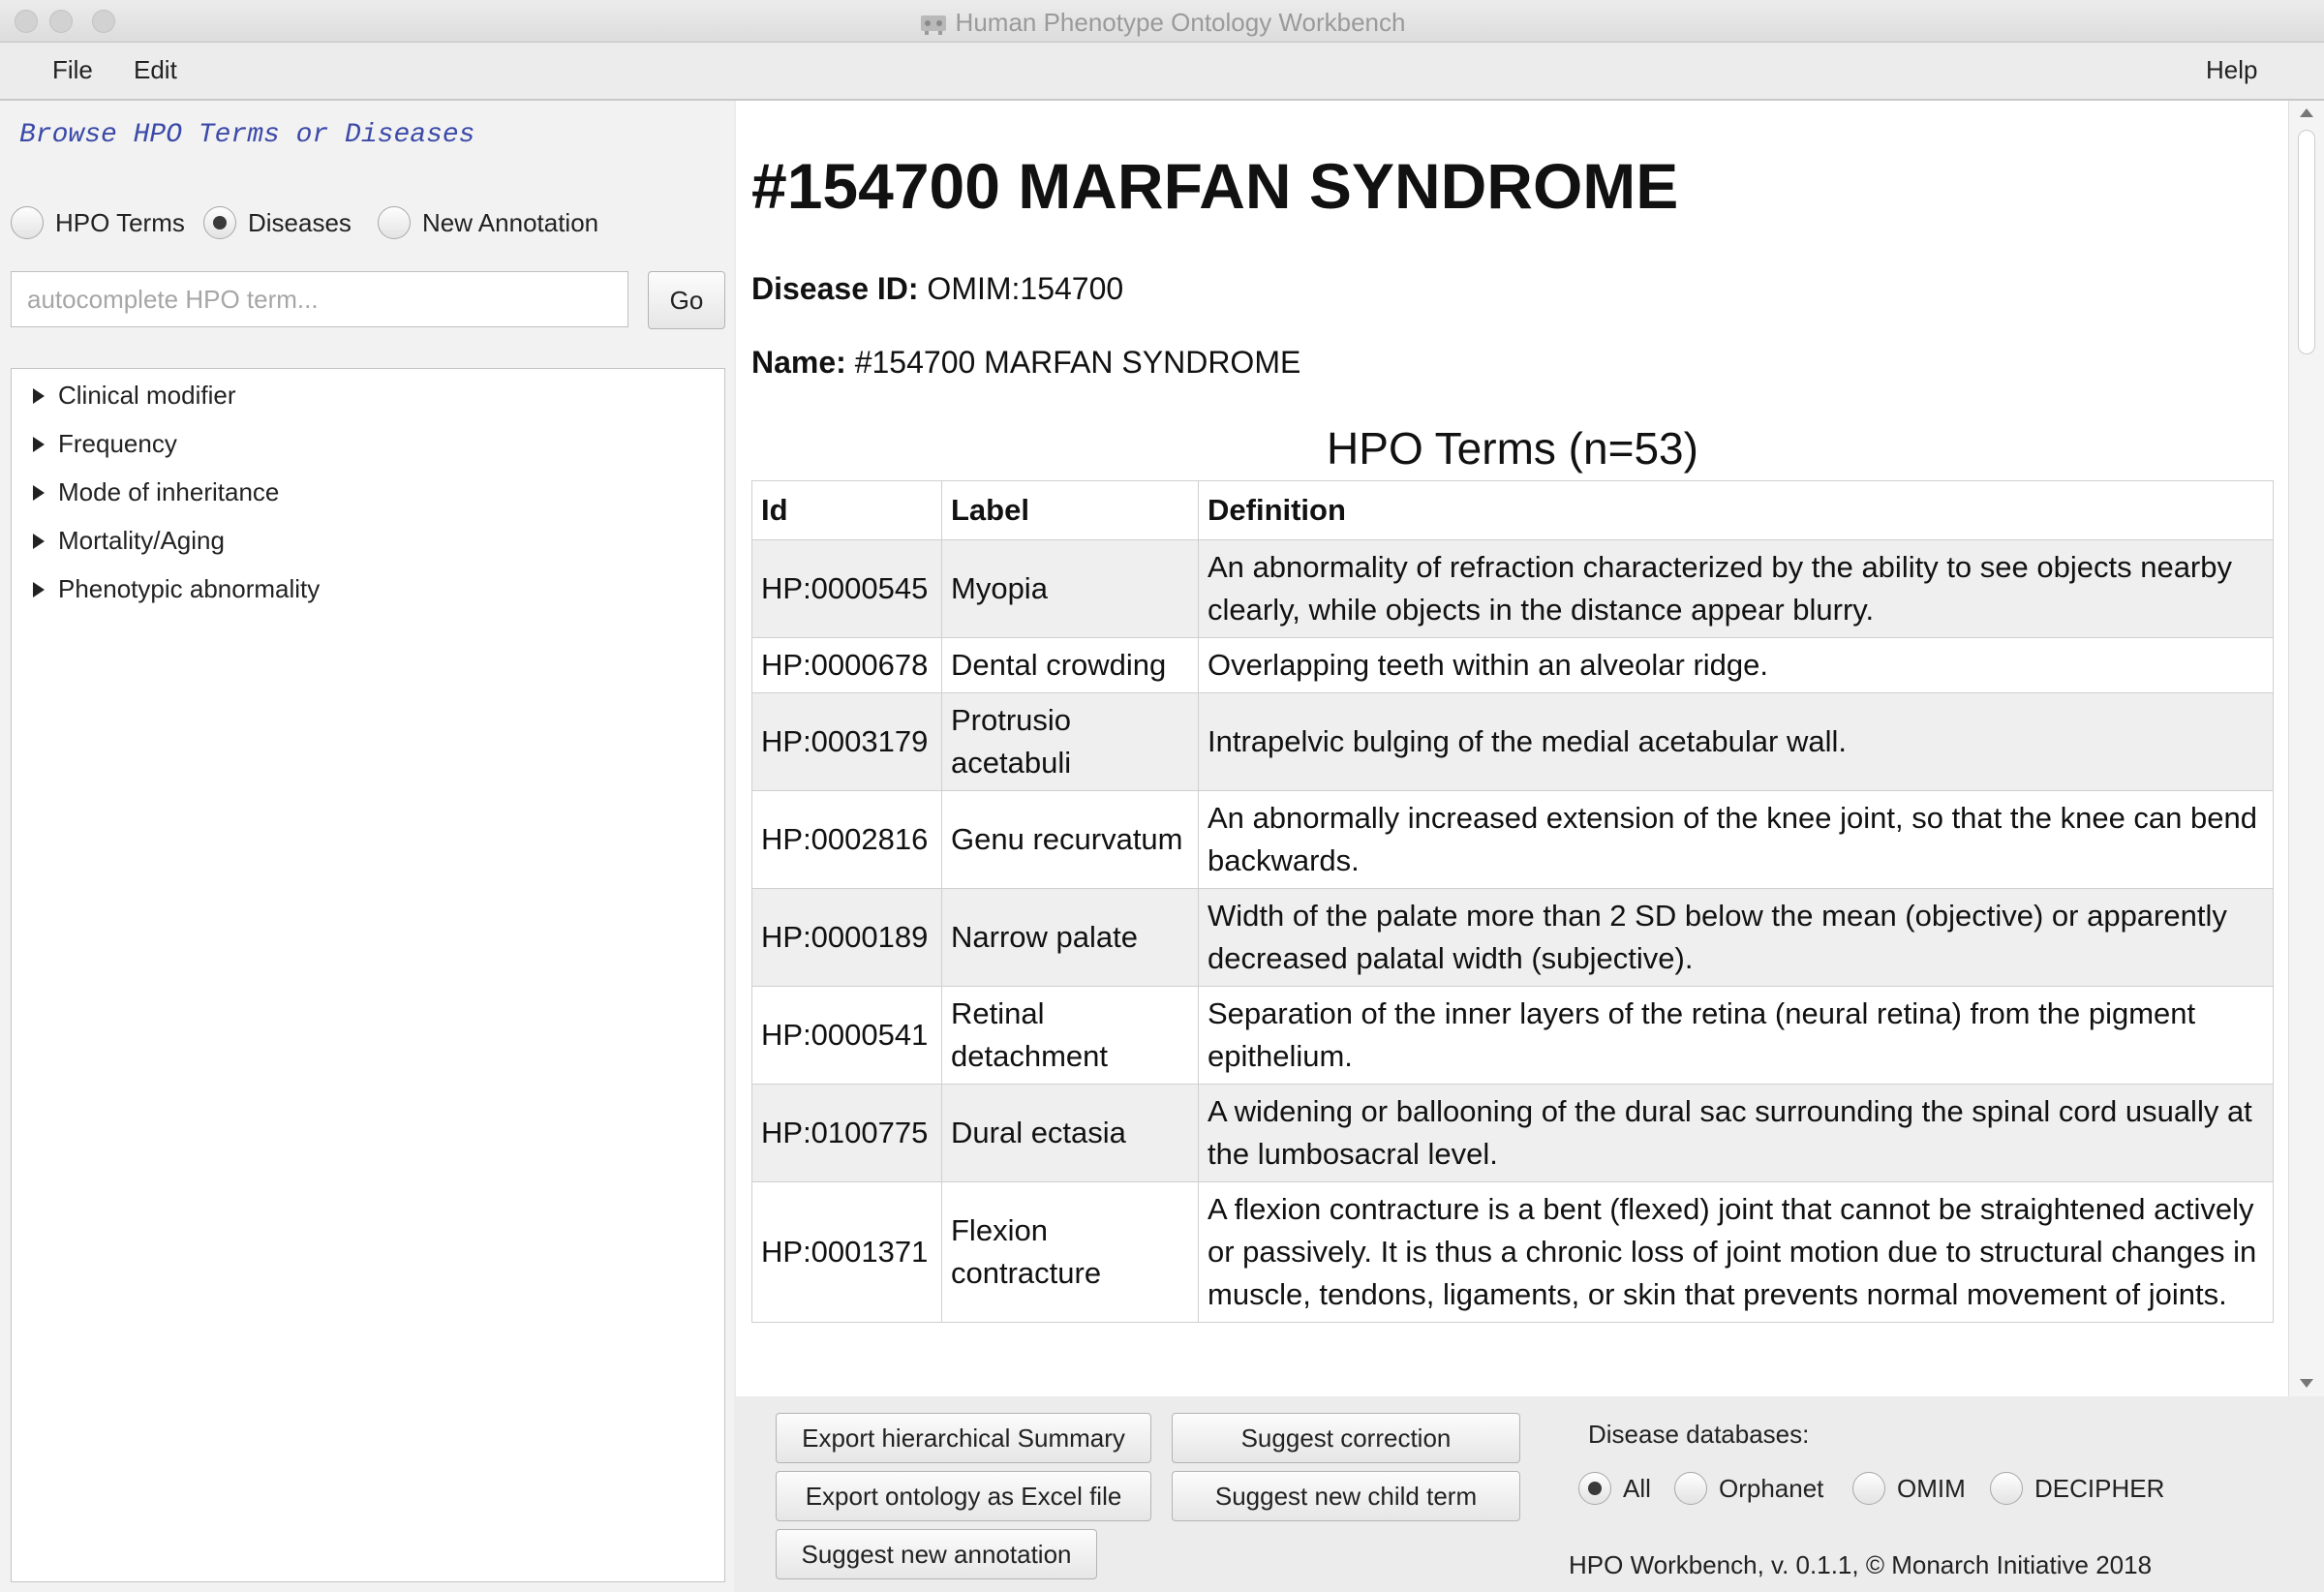 The height and width of the screenshot is (1592, 2324). What do you see at coordinates (847, 742) in the screenshot?
I see `cell-id: HP:0003179` at bounding box center [847, 742].